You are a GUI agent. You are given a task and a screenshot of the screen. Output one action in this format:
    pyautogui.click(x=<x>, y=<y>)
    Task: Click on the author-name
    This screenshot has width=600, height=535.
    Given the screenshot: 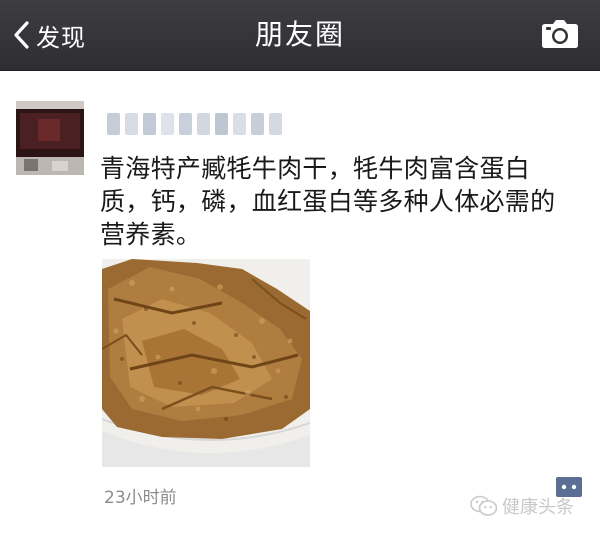 What is the action you would take?
    pyautogui.click(x=192, y=124)
    